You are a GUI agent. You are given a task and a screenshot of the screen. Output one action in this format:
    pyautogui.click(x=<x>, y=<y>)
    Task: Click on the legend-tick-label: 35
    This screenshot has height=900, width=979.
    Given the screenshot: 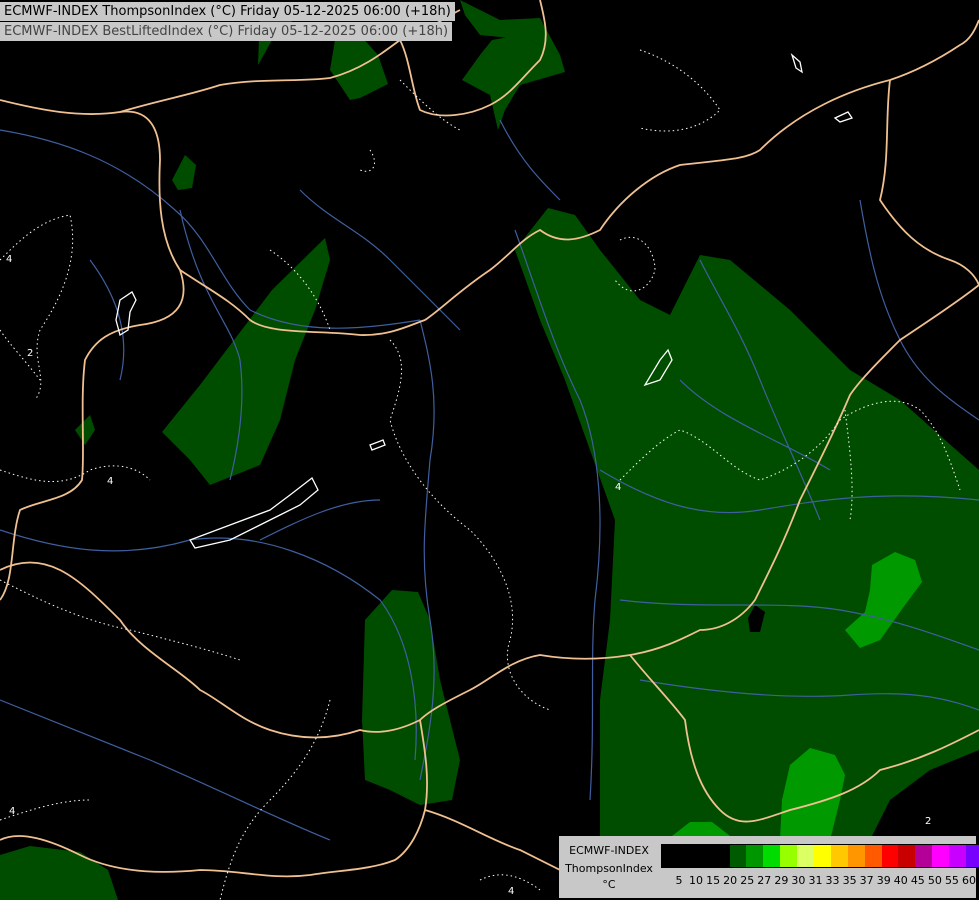 What is the action you would take?
    pyautogui.click(x=849, y=880)
    